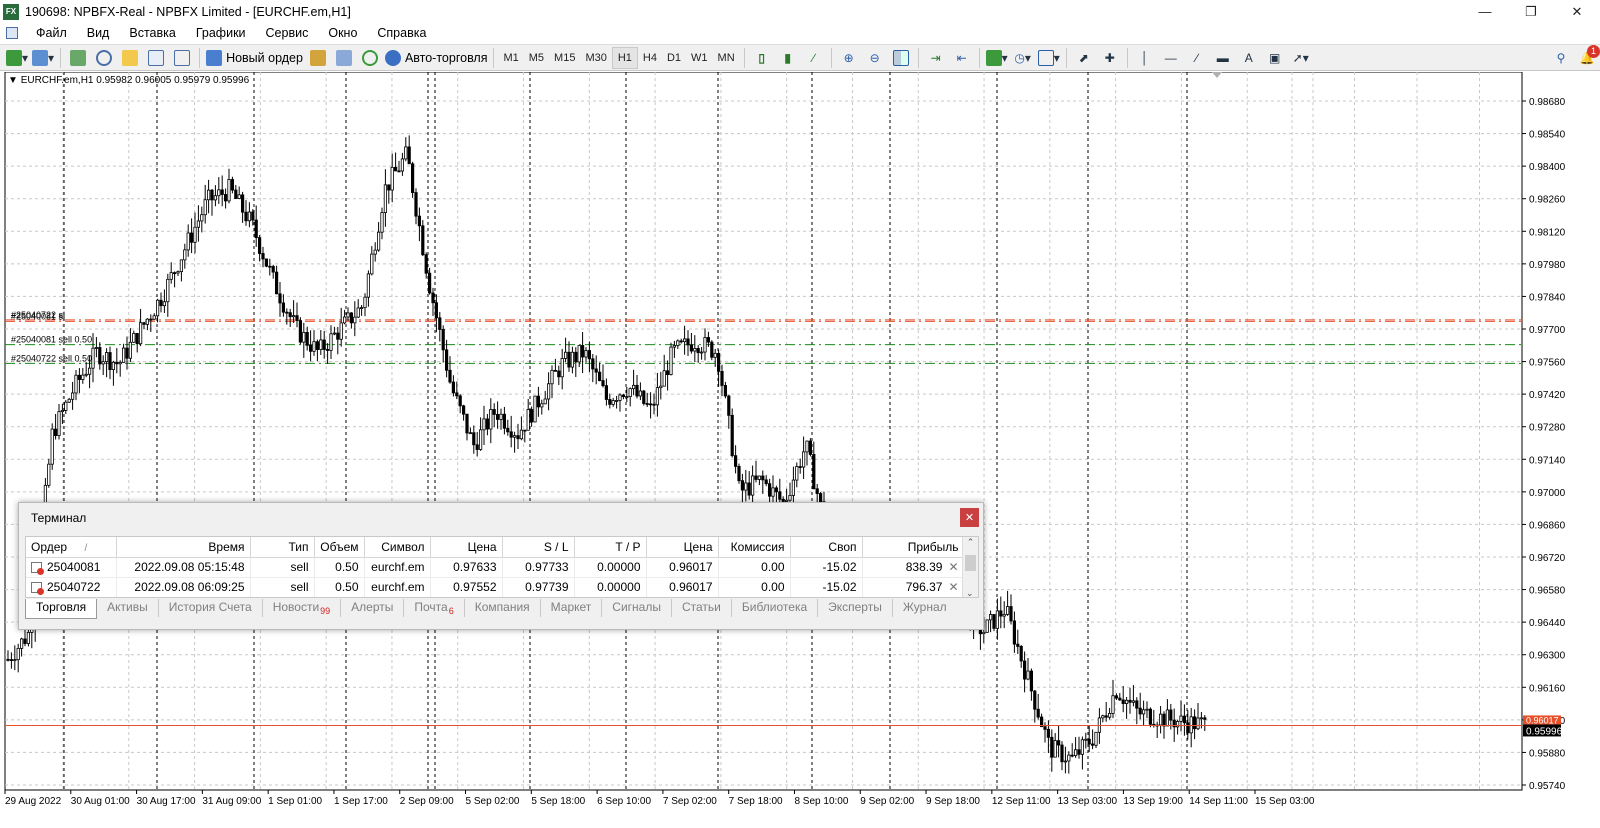  Describe the element at coordinates (254, 58) in the screenshot. I see `new-order-button: Новый ордер` at that location.